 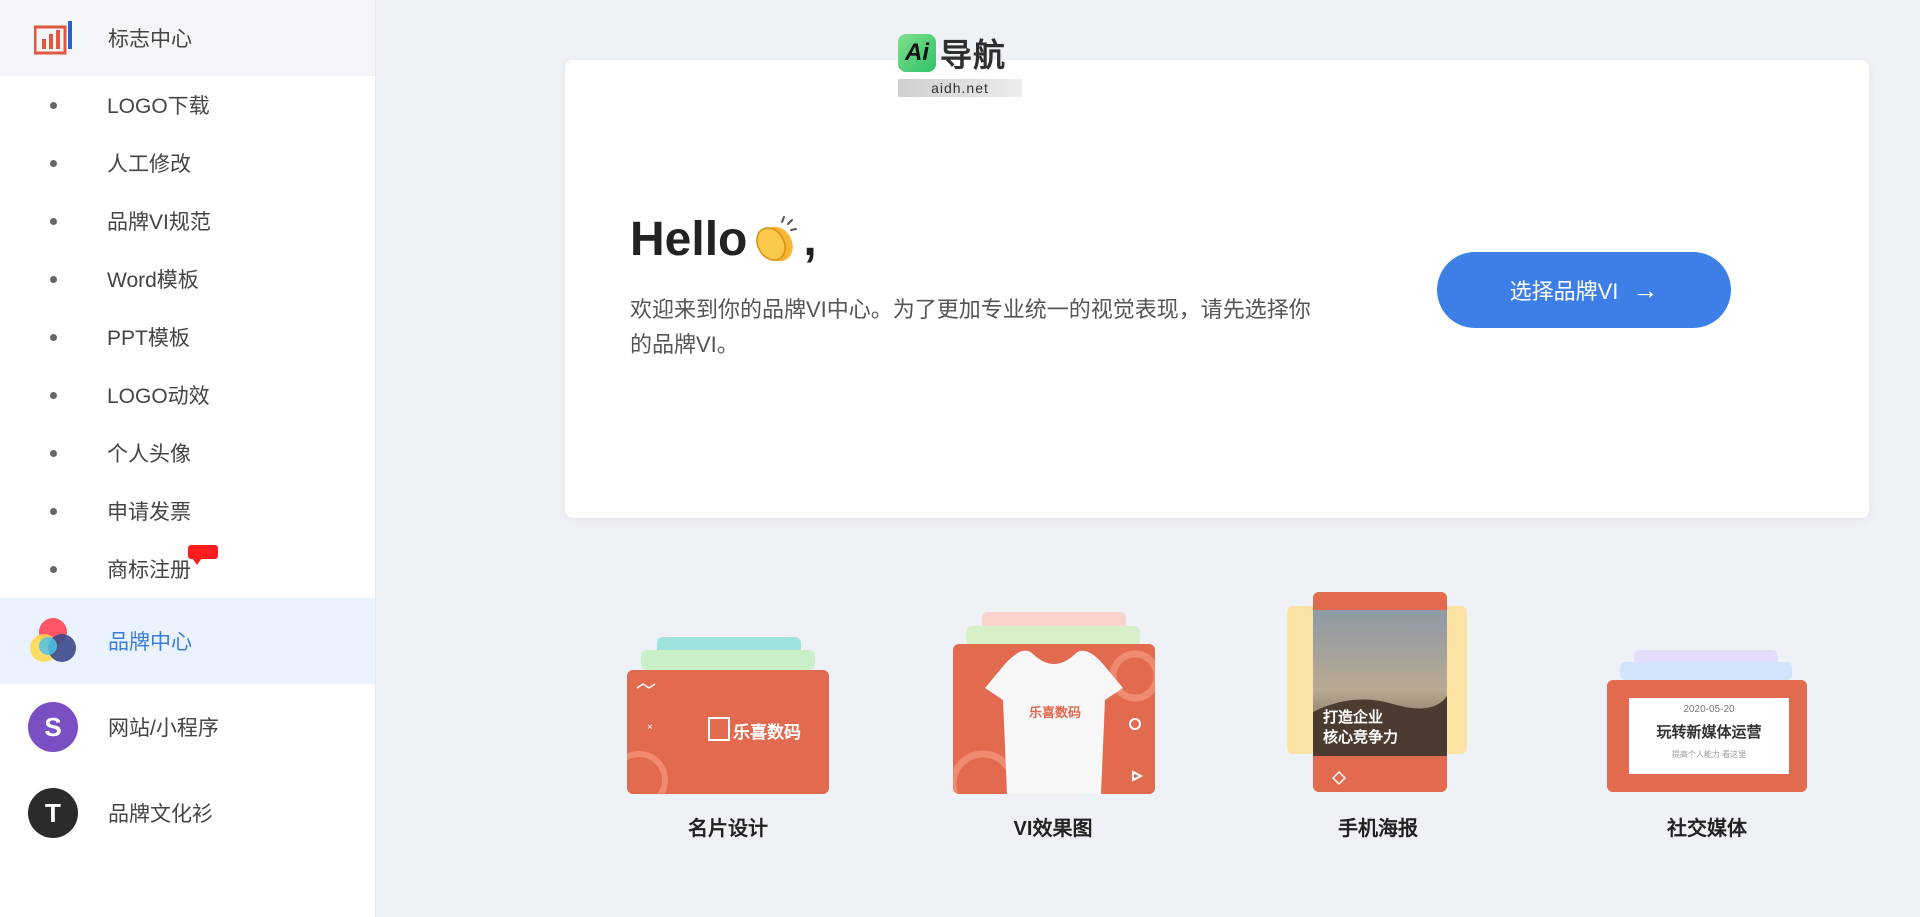 I want to click on watermark-url: aidh.net, so click(x=960, y=88).